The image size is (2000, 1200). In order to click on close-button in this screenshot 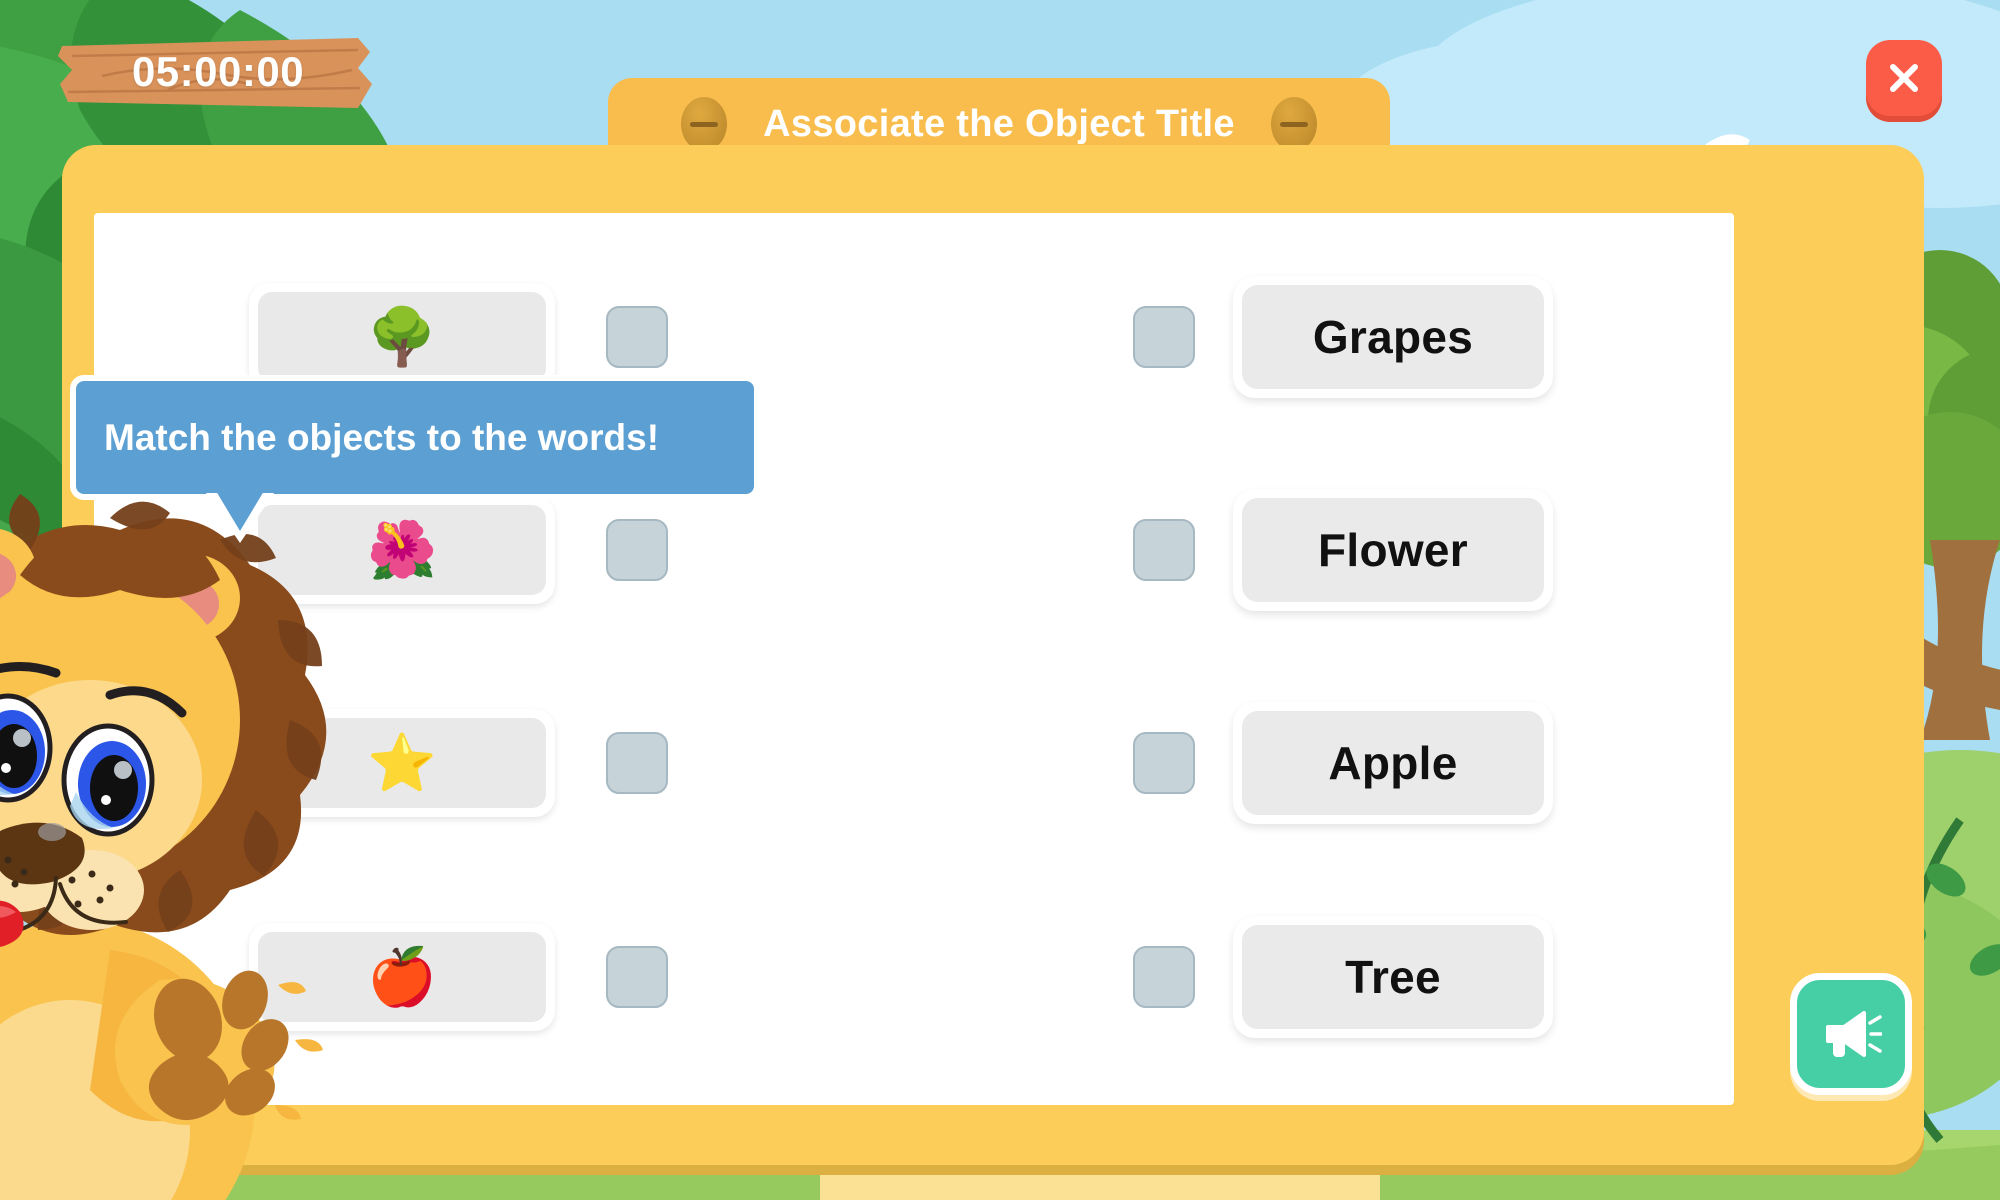, I will do `click(1904, 78)`.